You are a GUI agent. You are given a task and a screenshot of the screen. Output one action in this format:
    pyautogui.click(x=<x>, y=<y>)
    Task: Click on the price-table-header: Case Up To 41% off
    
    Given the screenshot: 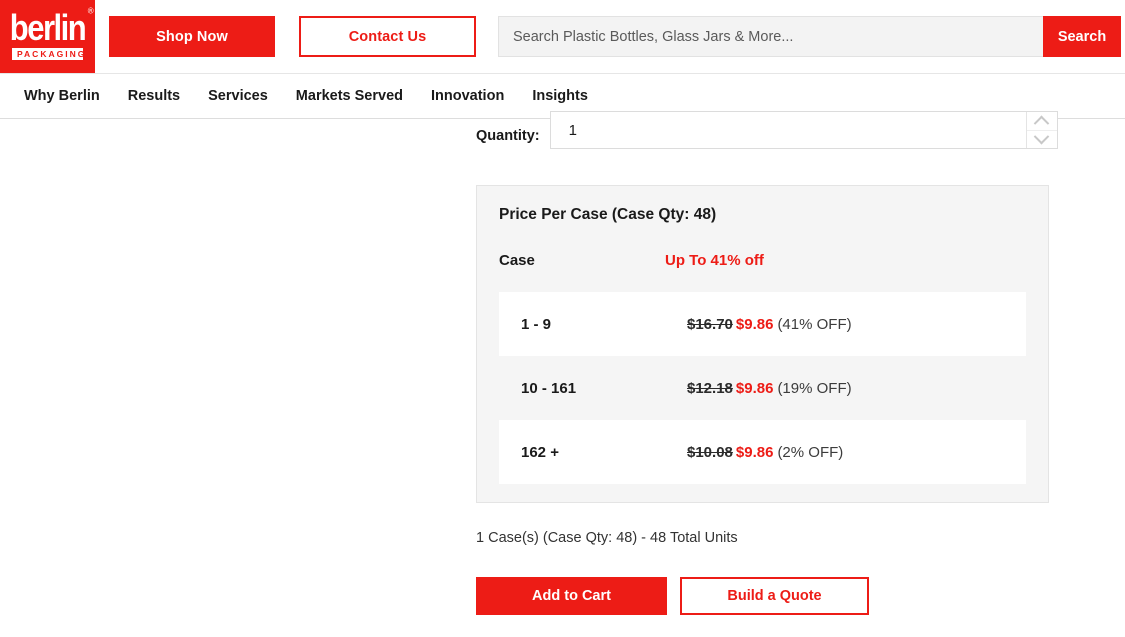 What is the action you would take?
    pyautogui.click(x=762, y=260)
    